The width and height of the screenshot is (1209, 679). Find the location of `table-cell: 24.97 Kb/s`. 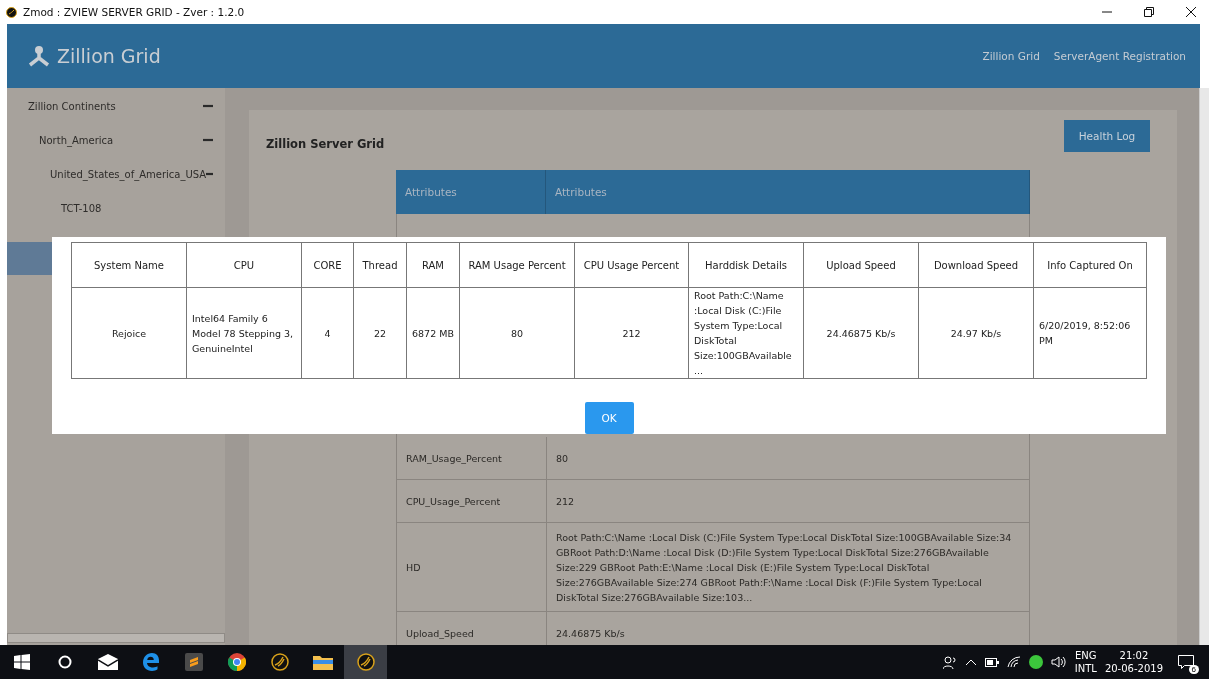

table-cell: 24.97 Kb/s is located at coordinates (976, 333).